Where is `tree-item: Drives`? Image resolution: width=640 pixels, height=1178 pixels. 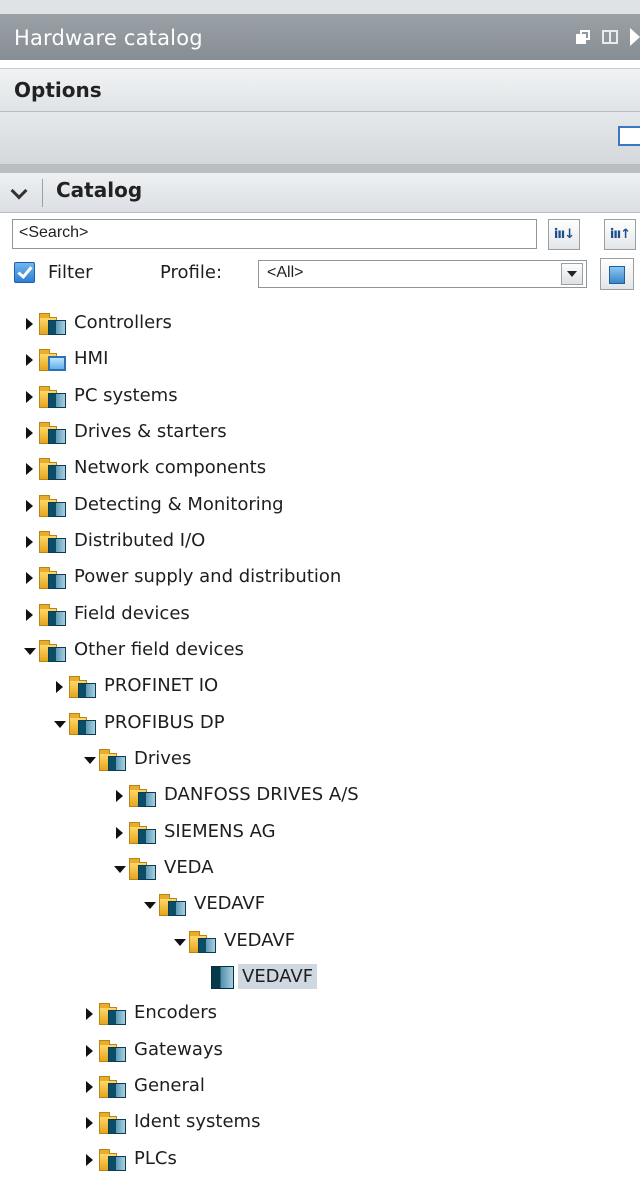 tree-item: Drives is located at coordinates (320, 760).